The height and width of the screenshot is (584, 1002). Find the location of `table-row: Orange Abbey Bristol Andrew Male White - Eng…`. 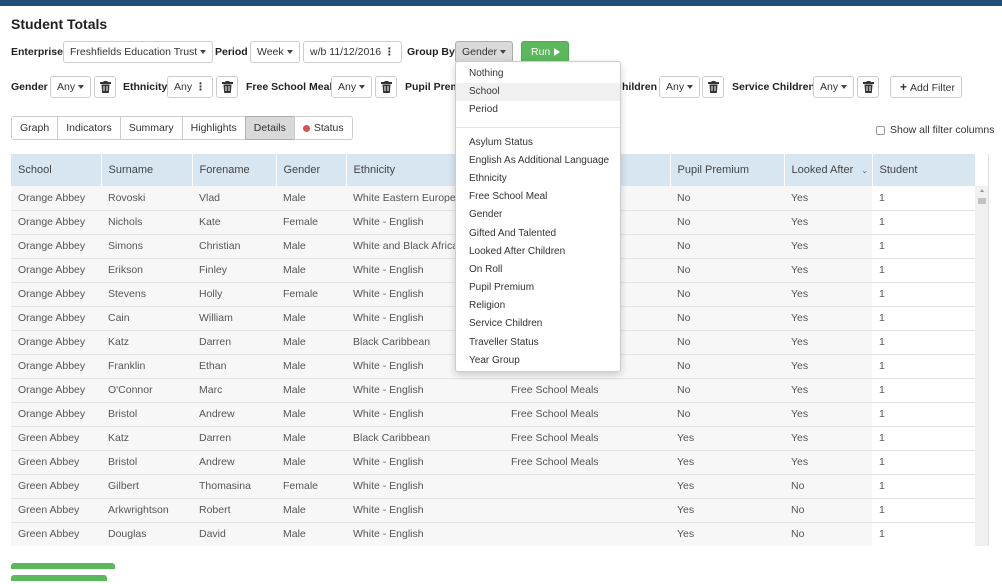

table-row: Orange Abbey Bristol Andrew Male White - Eng… is located at coordinates (493, 414).